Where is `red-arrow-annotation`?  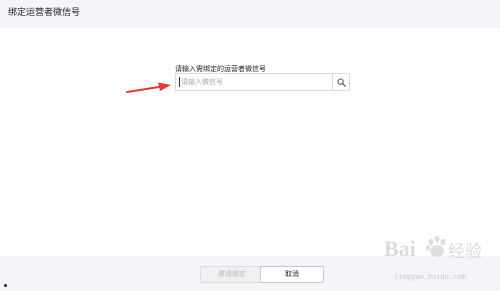 red-arrow-annotation is located at coordinates (148, 87).